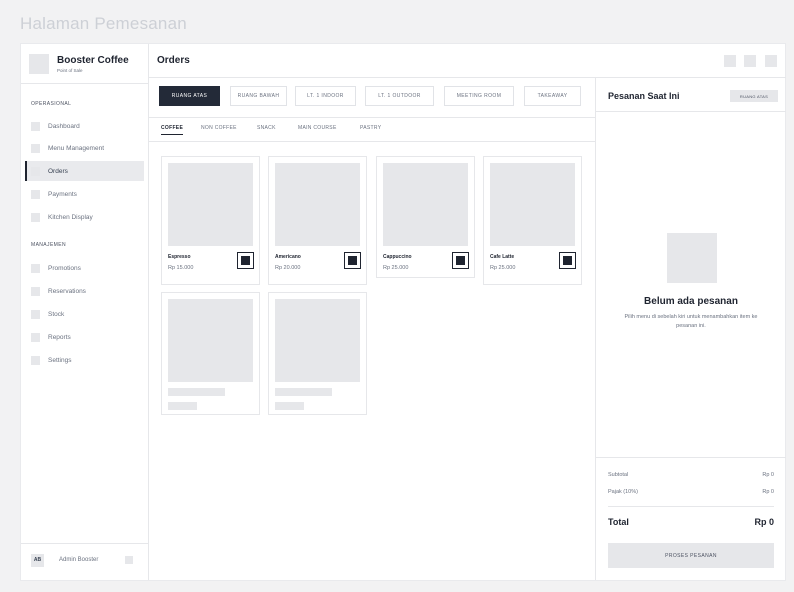 The height and width of the screenshot is (592, 794). Describe the element at coordinates (59, 337) in the screenshot. I see `sidebar-item-label: Reports` at that location.